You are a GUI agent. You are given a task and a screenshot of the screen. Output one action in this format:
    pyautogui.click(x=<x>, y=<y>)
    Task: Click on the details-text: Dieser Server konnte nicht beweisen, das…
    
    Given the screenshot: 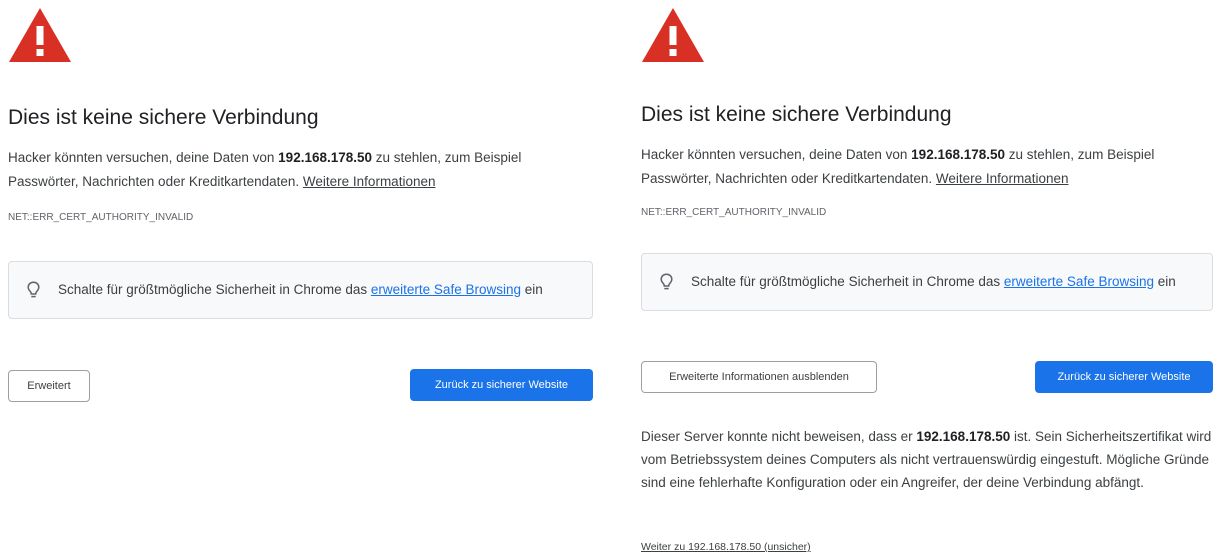 What is the action you would take?
    pyautogui.click(x=779, y=436)
    